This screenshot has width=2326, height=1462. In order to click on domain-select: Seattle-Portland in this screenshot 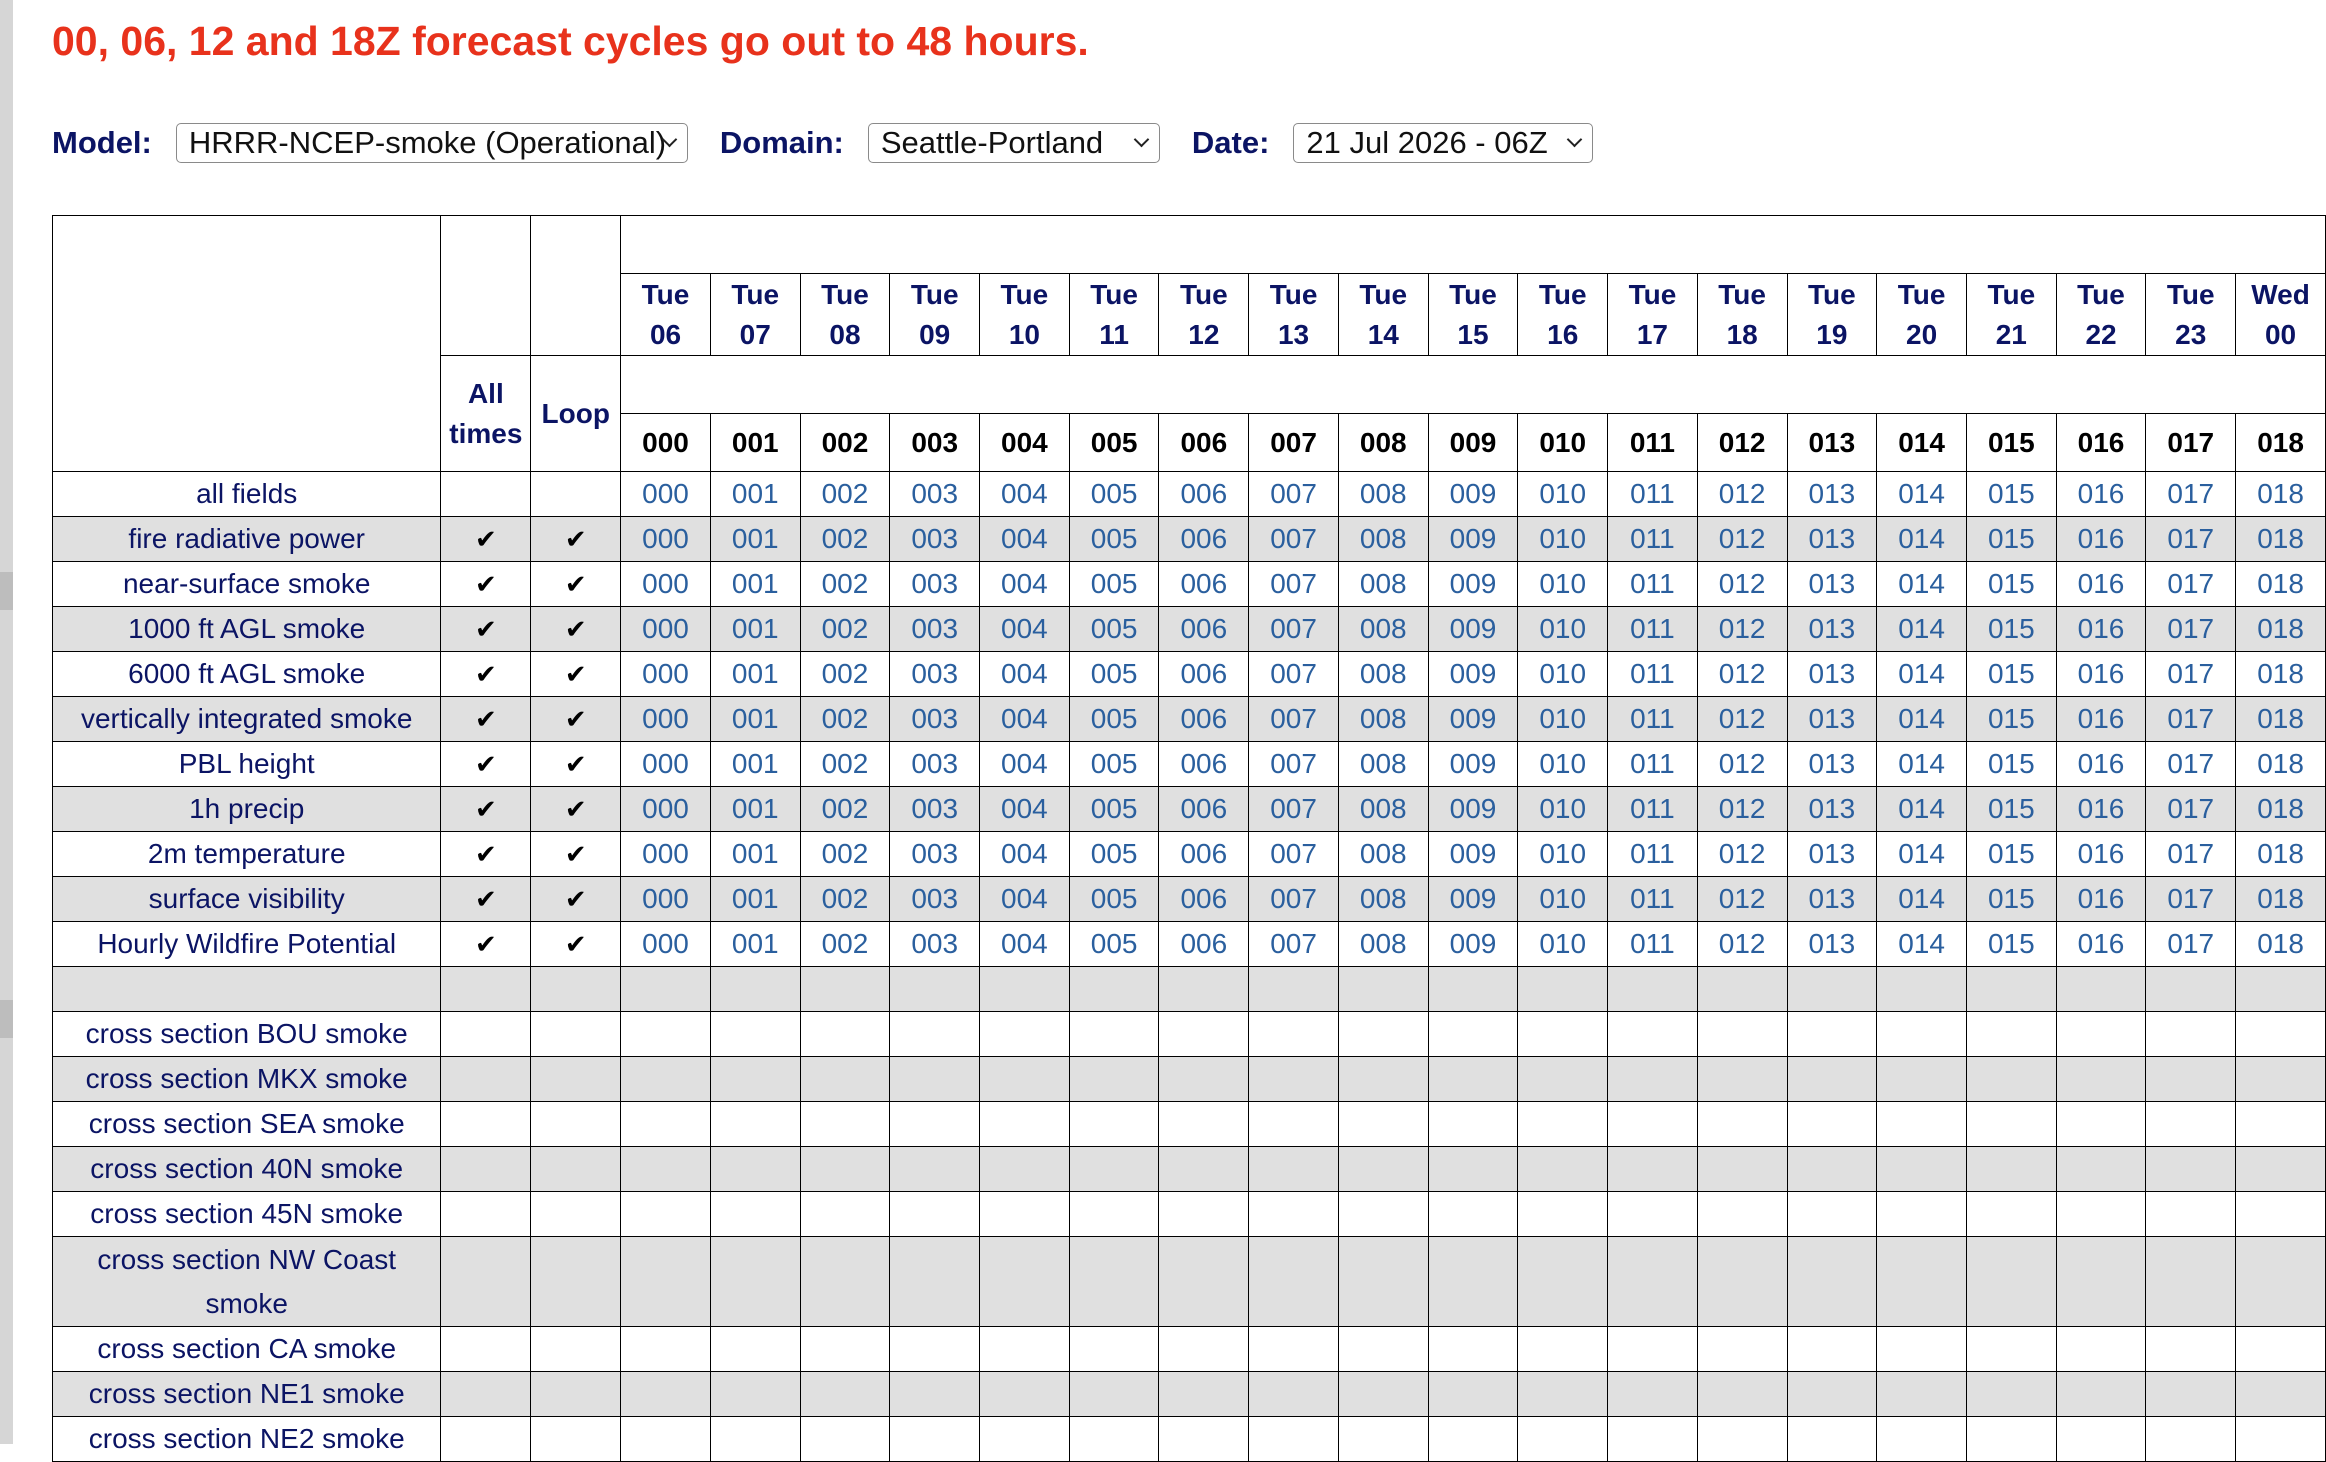, I will do `click(1013, 143)`.